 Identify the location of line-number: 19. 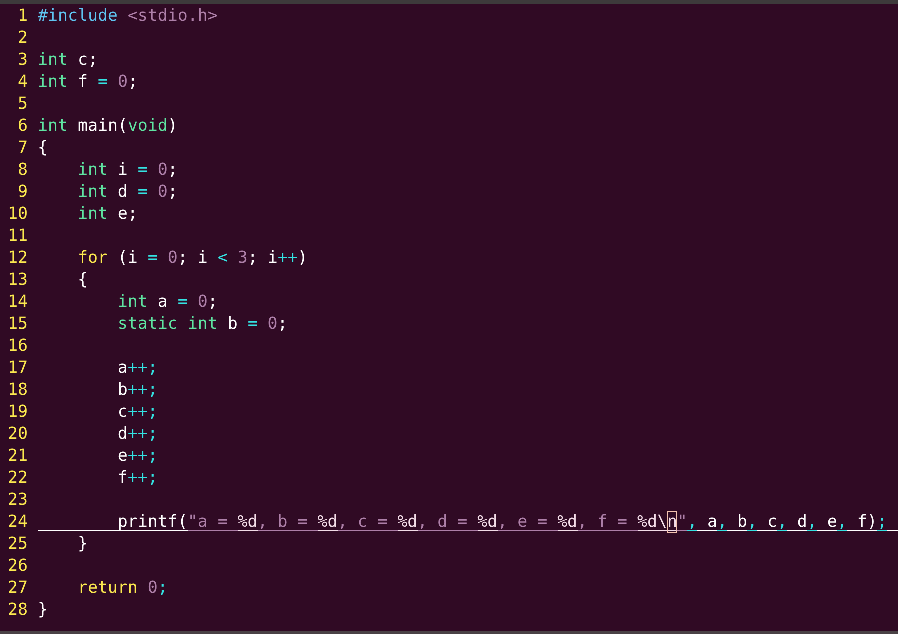
(17, 412).